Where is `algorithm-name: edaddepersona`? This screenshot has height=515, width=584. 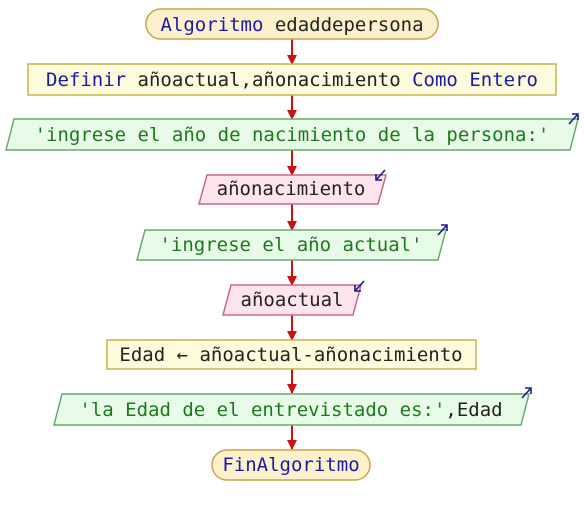 algorithm-name: edaddepersona is located at coordinates (343, 25).